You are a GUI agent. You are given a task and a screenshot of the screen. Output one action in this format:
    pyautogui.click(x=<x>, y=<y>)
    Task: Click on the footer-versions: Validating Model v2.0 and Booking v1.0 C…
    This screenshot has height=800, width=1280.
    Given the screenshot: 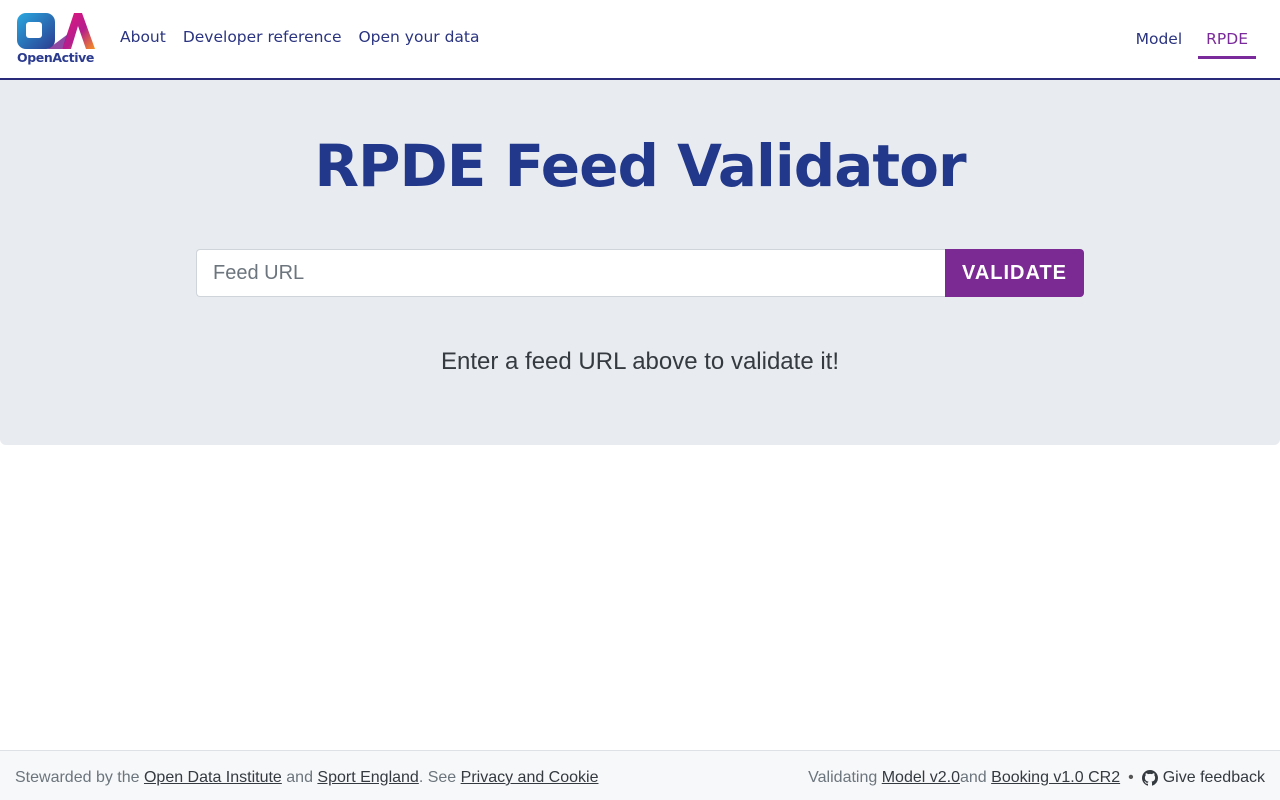 What is the action you would take?
    pyautogui.click(x=1036, y=778)
    